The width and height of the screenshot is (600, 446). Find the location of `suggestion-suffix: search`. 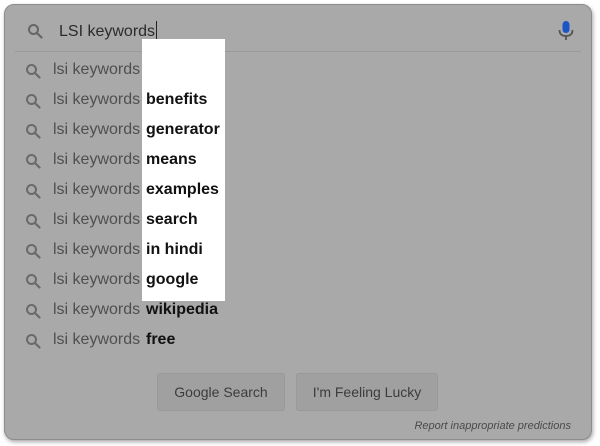

suggestion-suffix: search is located at coordinates (172, 219).